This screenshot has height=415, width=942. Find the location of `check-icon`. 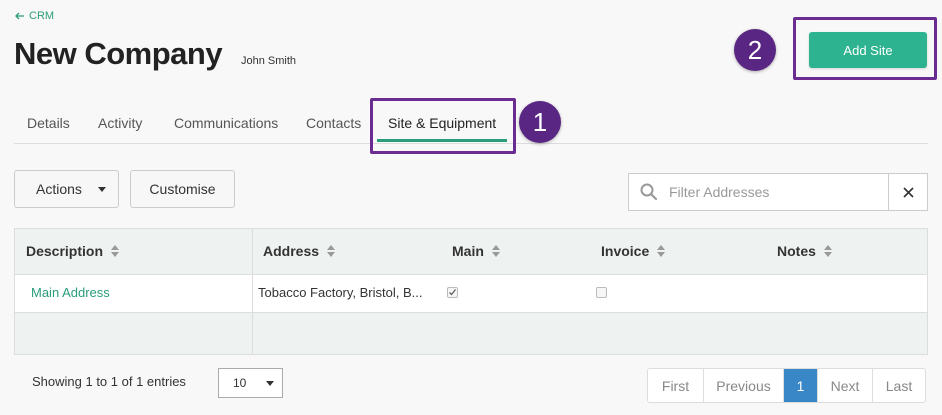

check-icon is located at coordinates (453, 292).